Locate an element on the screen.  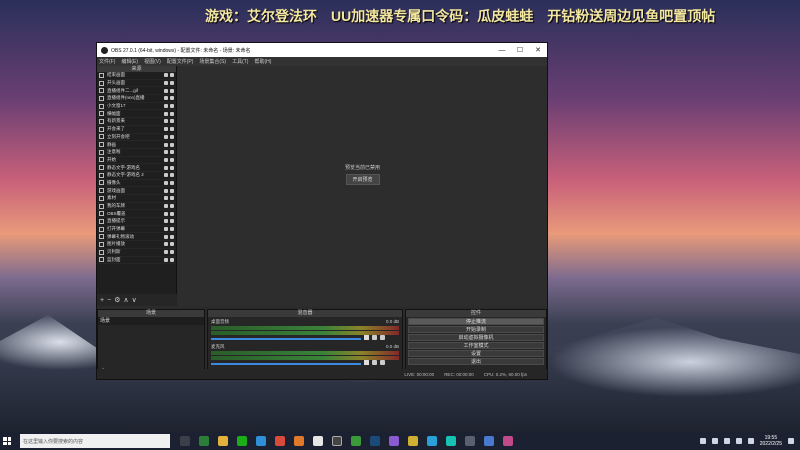
steam-icon is located at coordinates (375, 441).